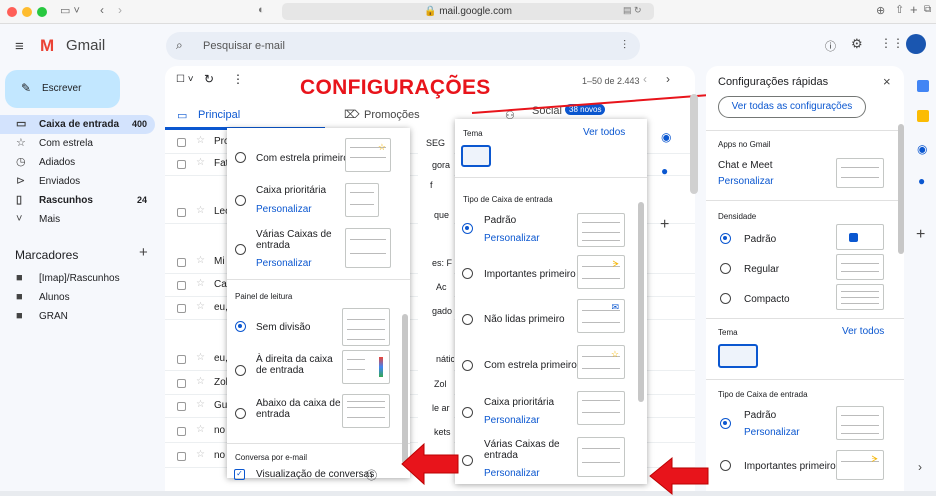 The image size is (936, 496). Describe the element at coordinates (12, 12) in the screenshot. I see `close-window-button` at that location.